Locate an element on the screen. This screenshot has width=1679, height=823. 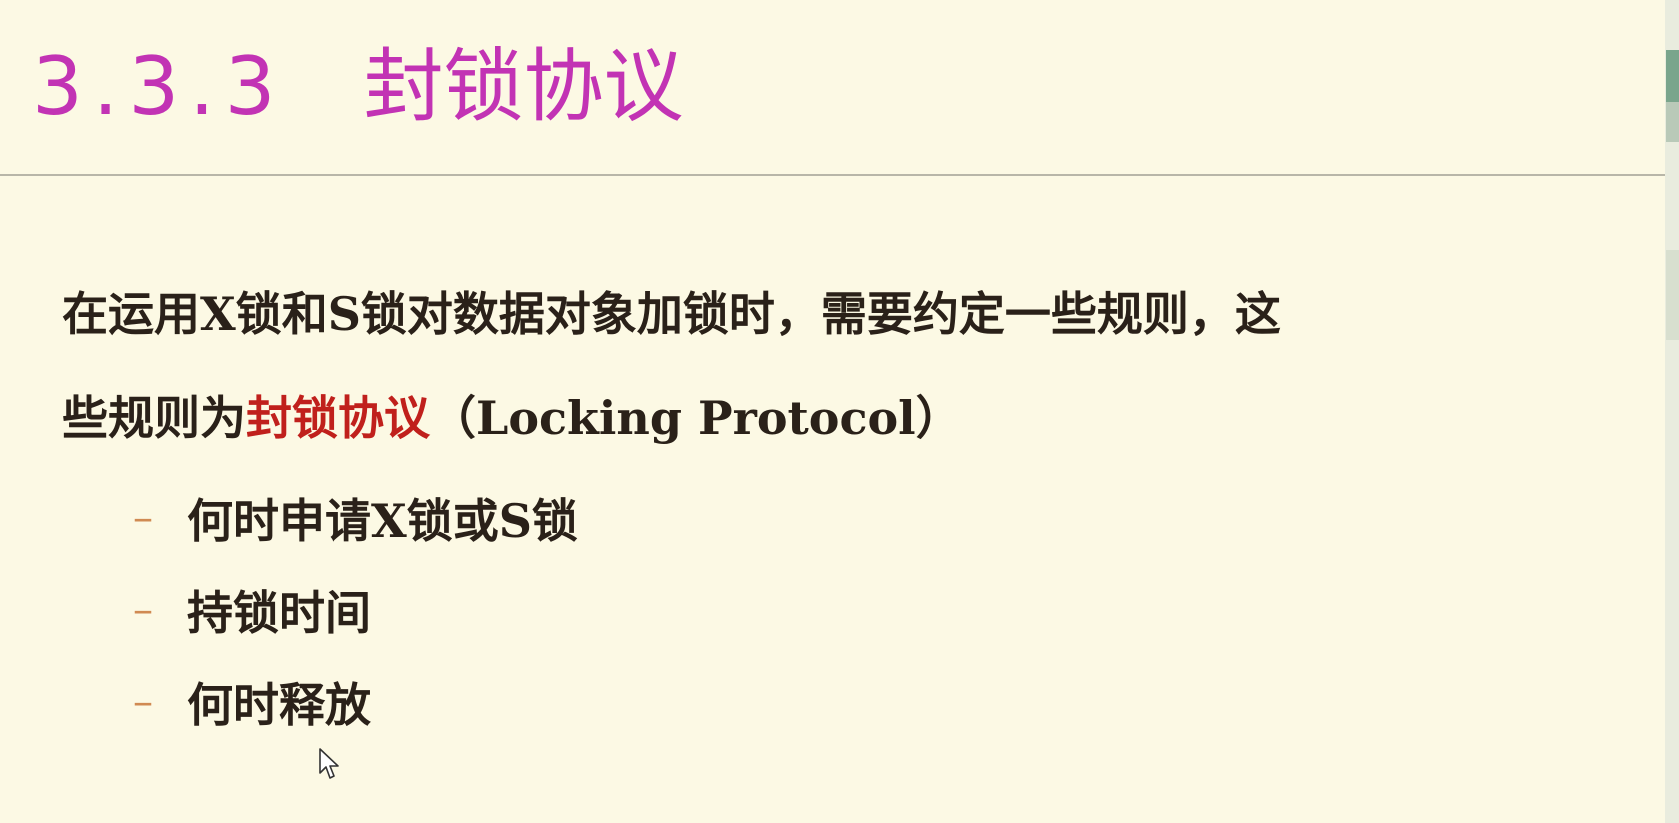
mouse-pointer-icon is located at coordinates (329, 763).